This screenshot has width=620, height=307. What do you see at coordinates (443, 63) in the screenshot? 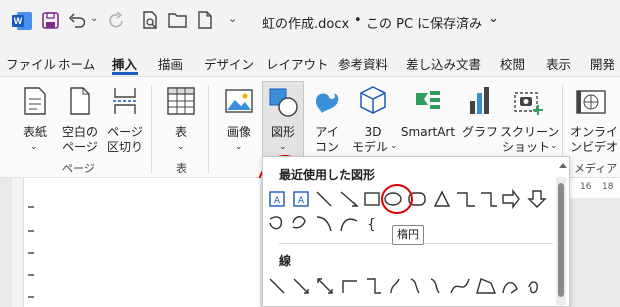
I see `tab-mailings: 差し込み文書` at bounding box center [443, 63].